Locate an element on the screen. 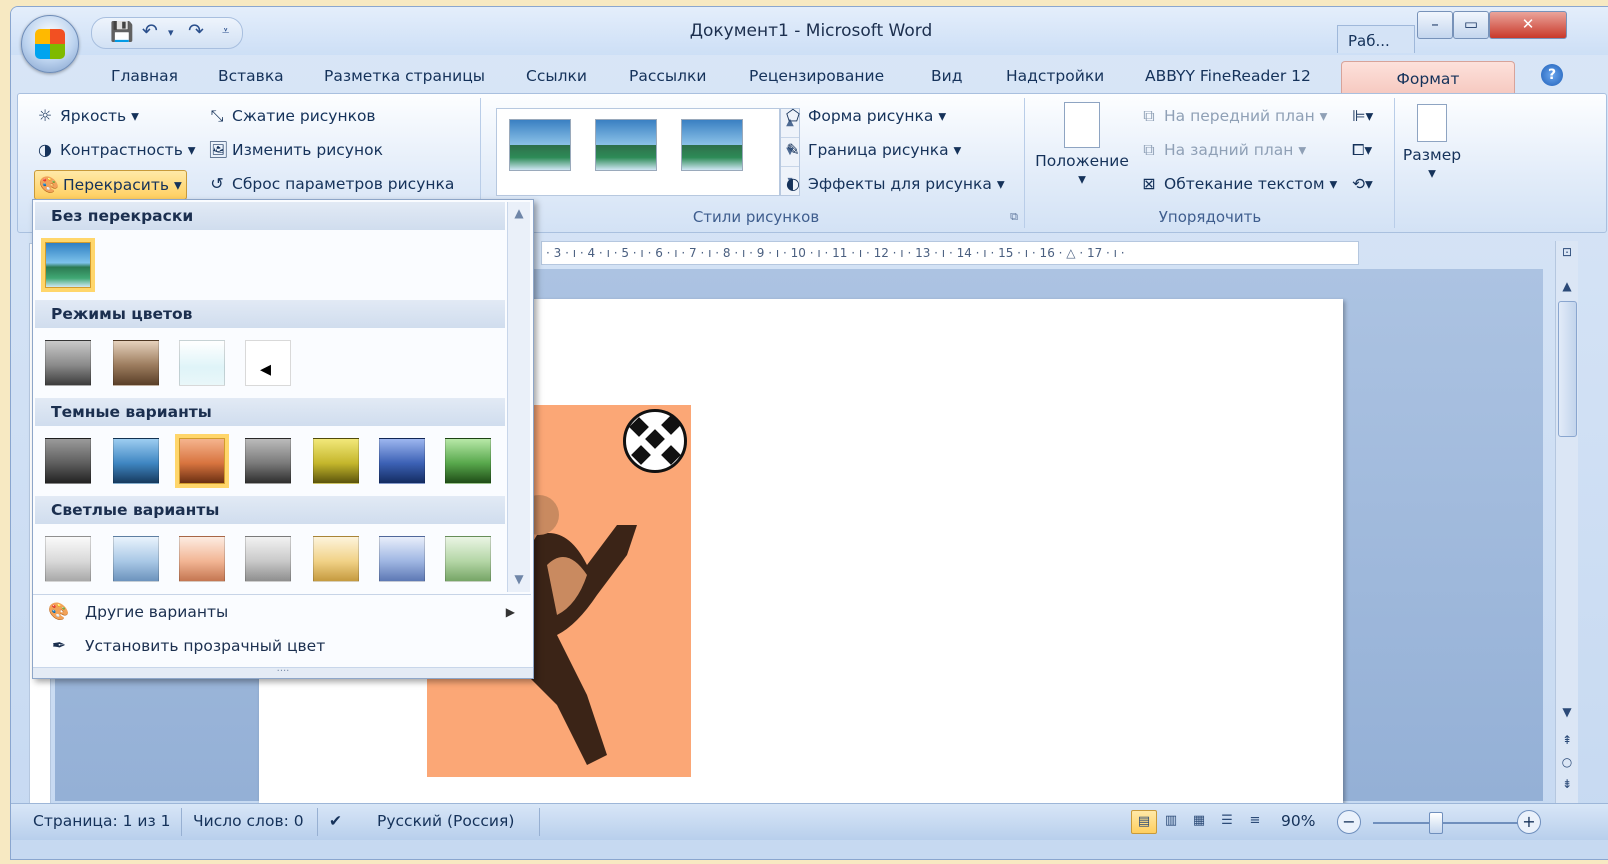 The height and width of the screenshot is (864, 1608). compress-pictures-button: ⤡ Сжатие рисунков is located at coordinates (292, 116).